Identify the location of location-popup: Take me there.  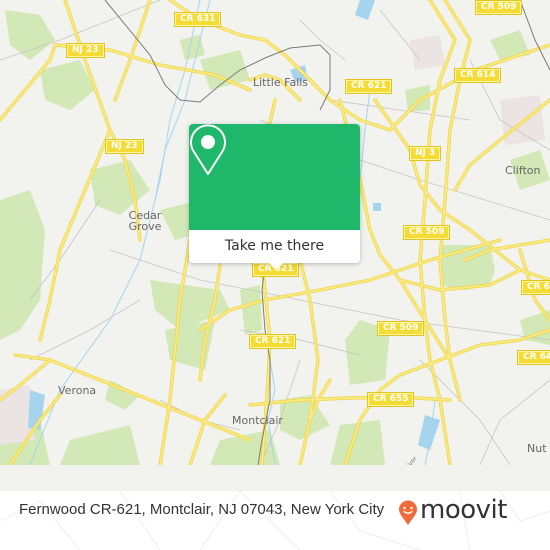
(274, 197).